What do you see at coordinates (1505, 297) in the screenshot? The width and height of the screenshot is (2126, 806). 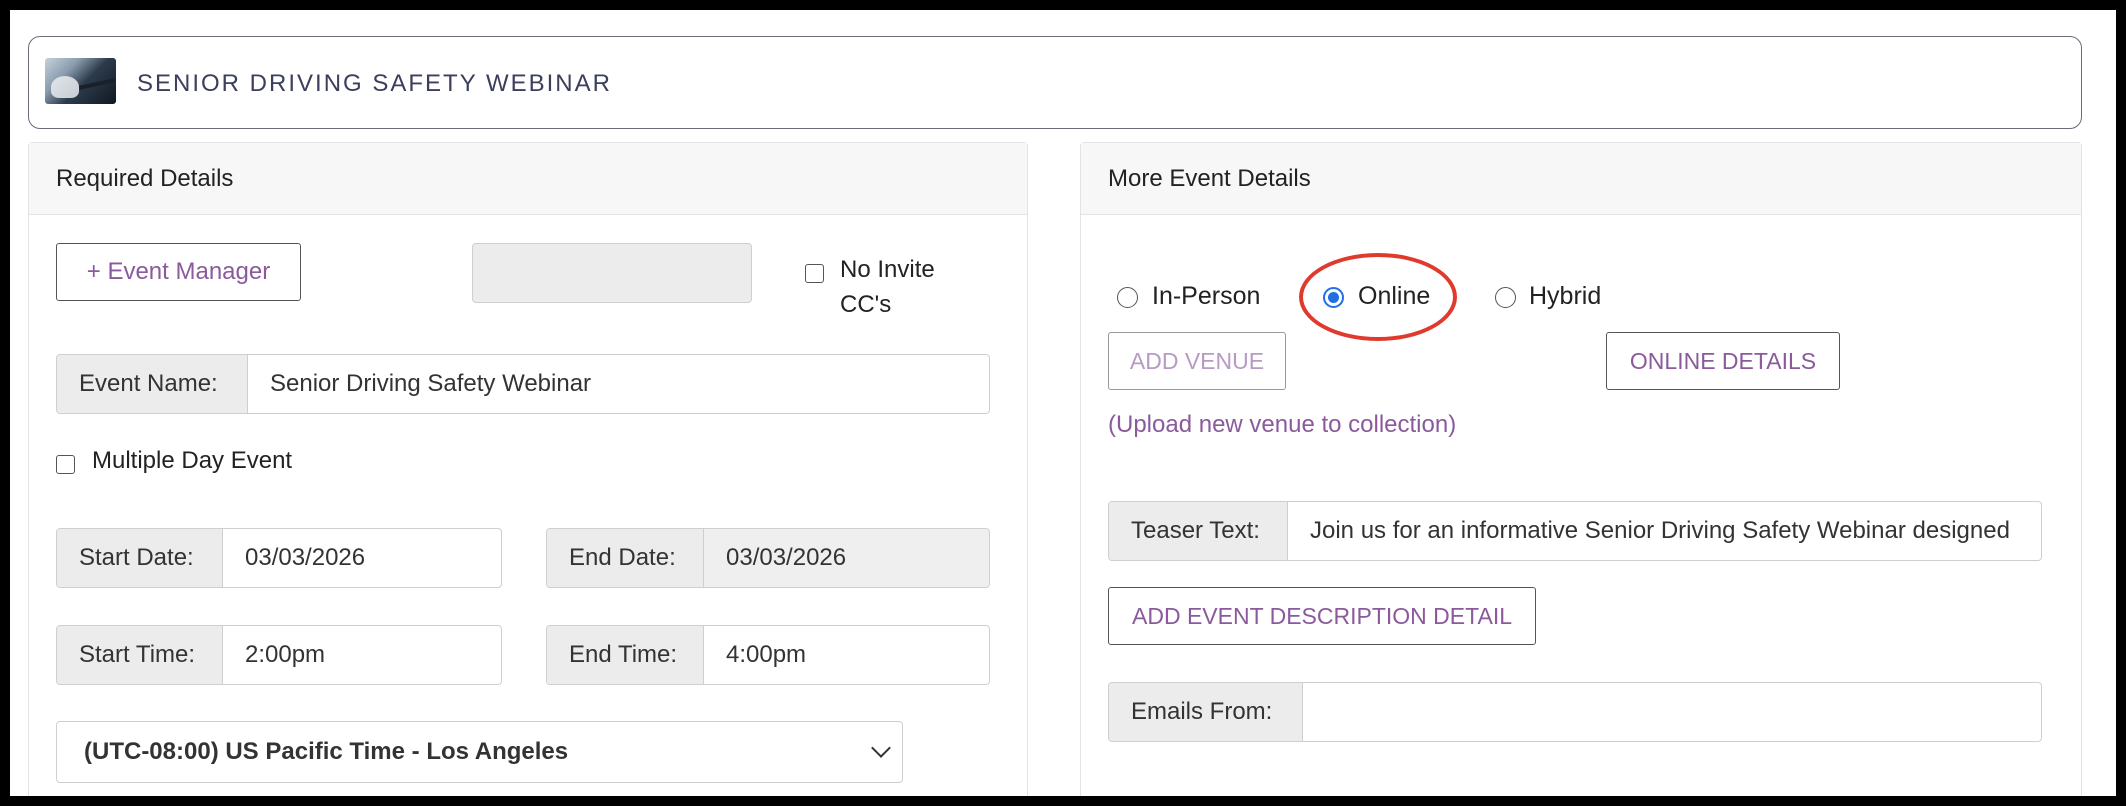 I see `radio-hybrid` at bounding box center [1505, 297].